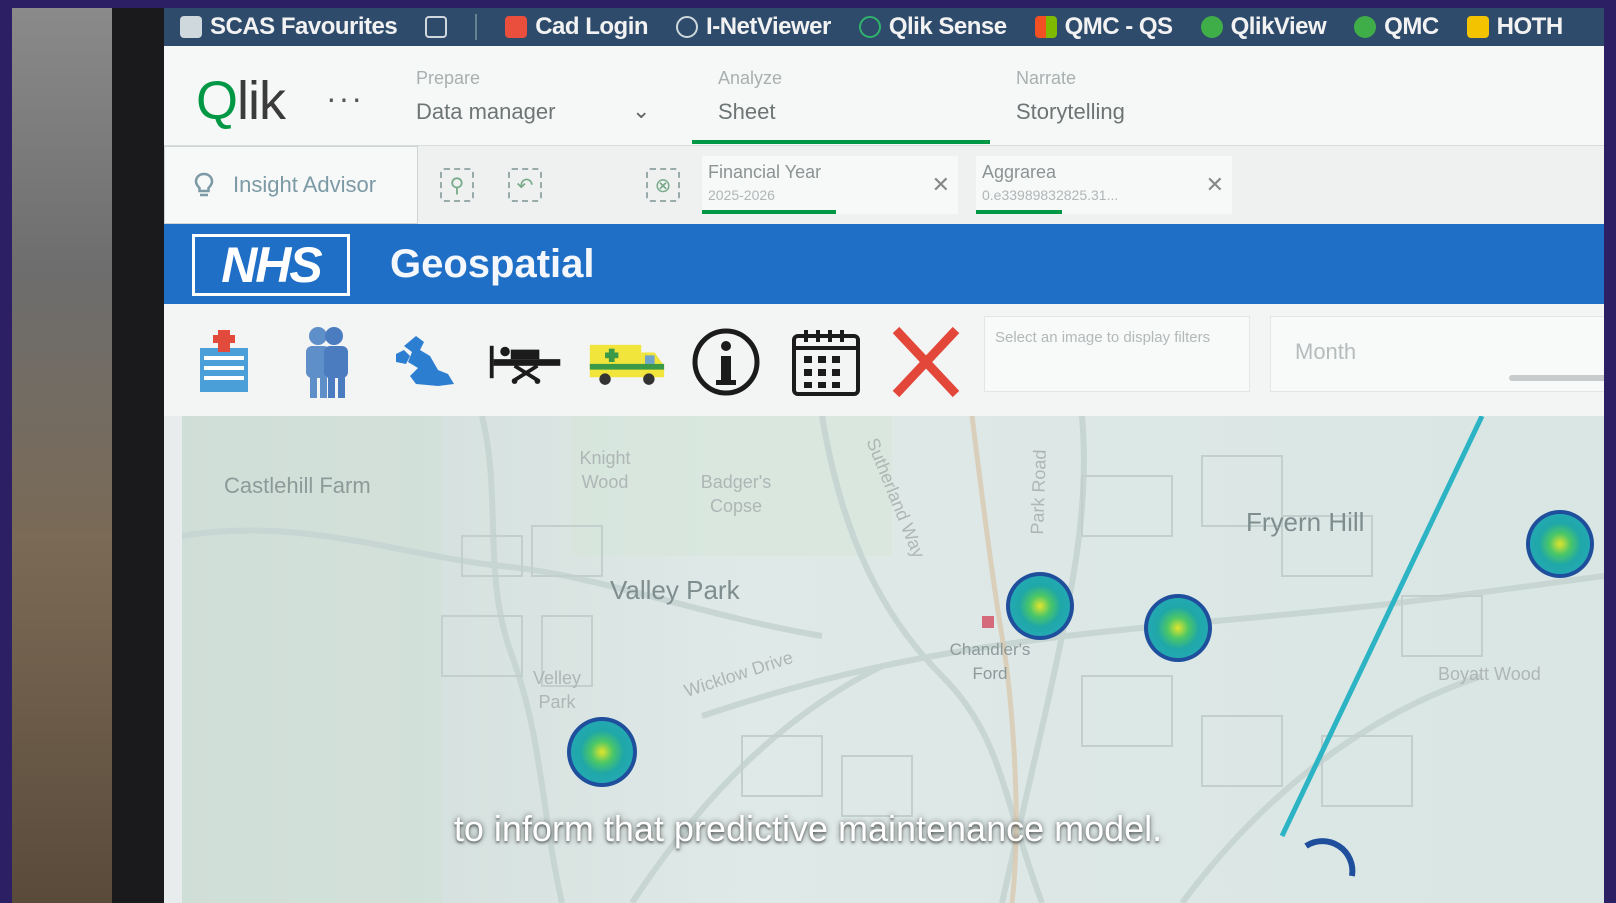  I want to click on qlik-logo: Qlik, so click(241, 101).